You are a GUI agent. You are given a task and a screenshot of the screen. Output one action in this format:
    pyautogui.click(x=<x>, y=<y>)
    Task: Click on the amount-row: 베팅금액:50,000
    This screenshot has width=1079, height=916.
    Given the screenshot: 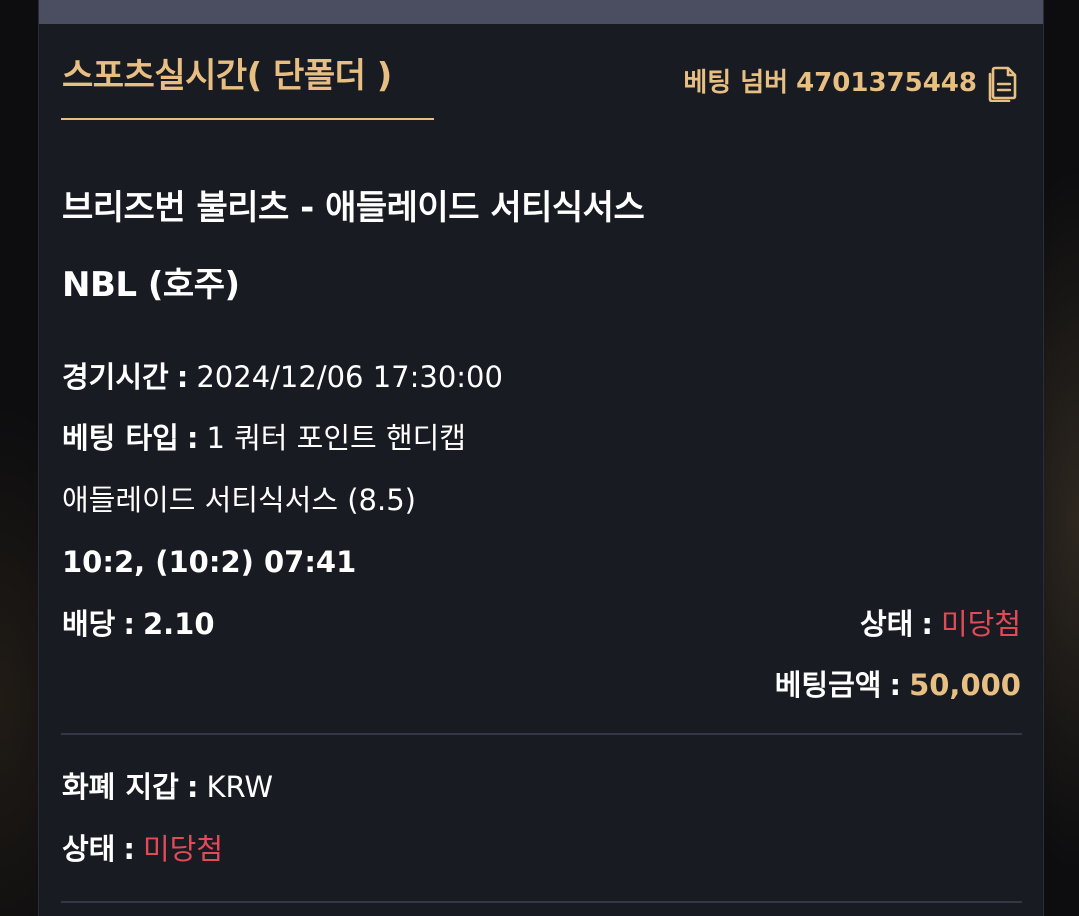 What is the action you would take?
    pyautogui.click(x=897, y=685)
    